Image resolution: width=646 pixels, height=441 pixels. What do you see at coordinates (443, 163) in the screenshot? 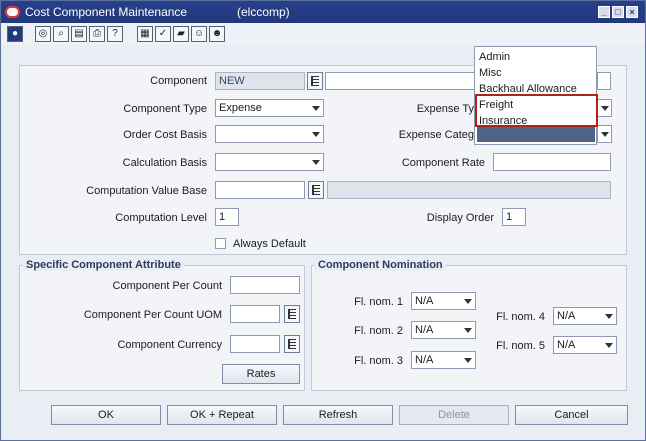
I see `component-rate-label: Component Rate` at bounding box center [443, 163].